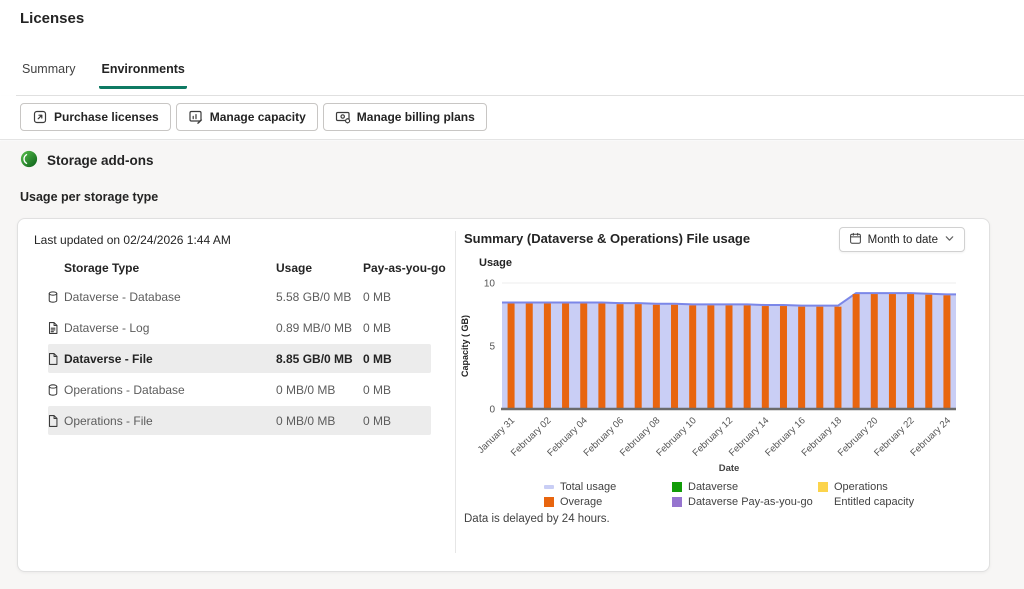 The image size is (1024, 589). I want to click on table-row: Dataverse - Log 0.89 MB/0 MB 0 MB, so click(236, 327).